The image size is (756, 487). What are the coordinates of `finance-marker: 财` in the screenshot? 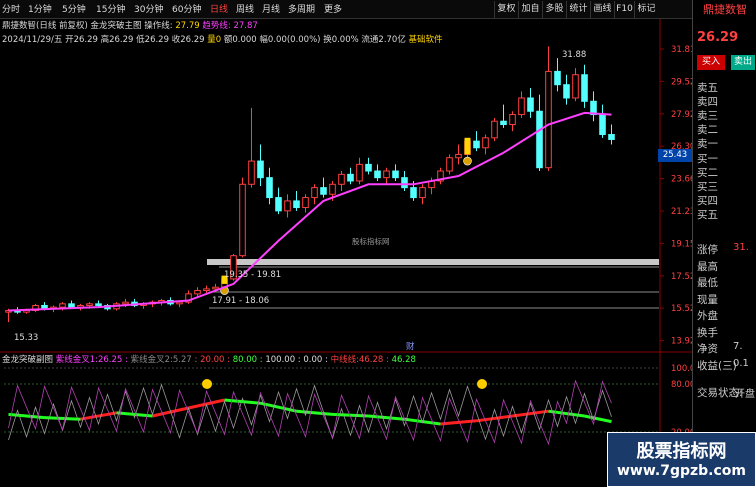 It's located at (410, 346).